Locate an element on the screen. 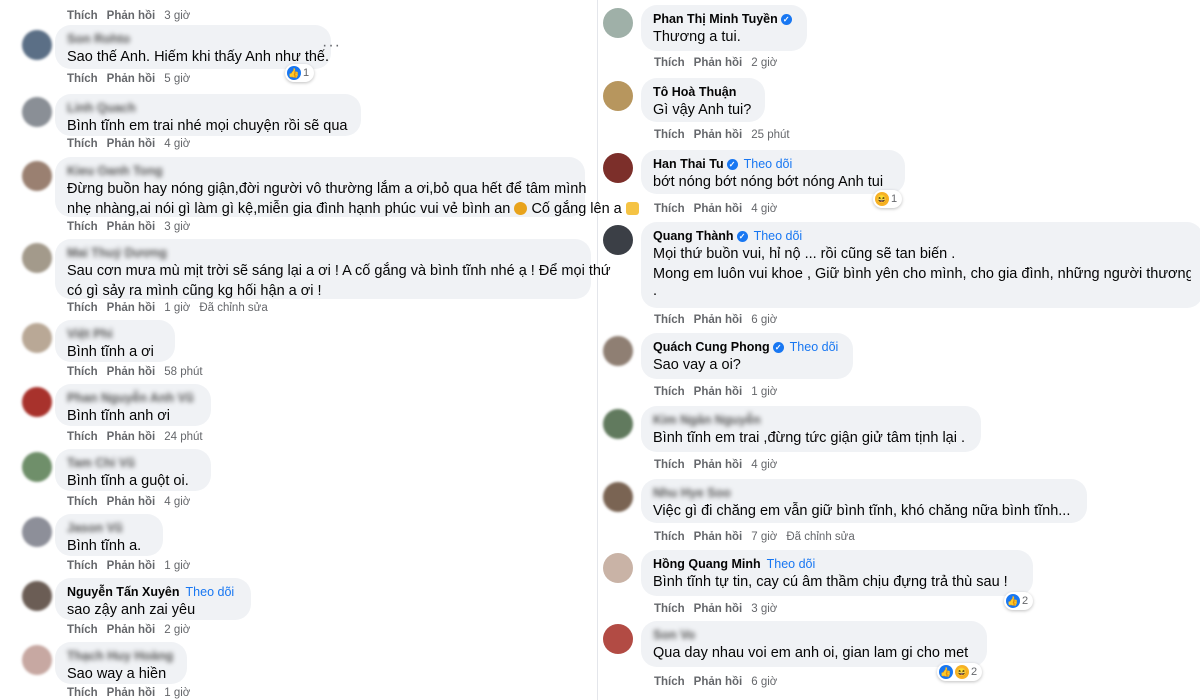  author-name: Hồng Quang Minh is located at coordinates (707, 564).